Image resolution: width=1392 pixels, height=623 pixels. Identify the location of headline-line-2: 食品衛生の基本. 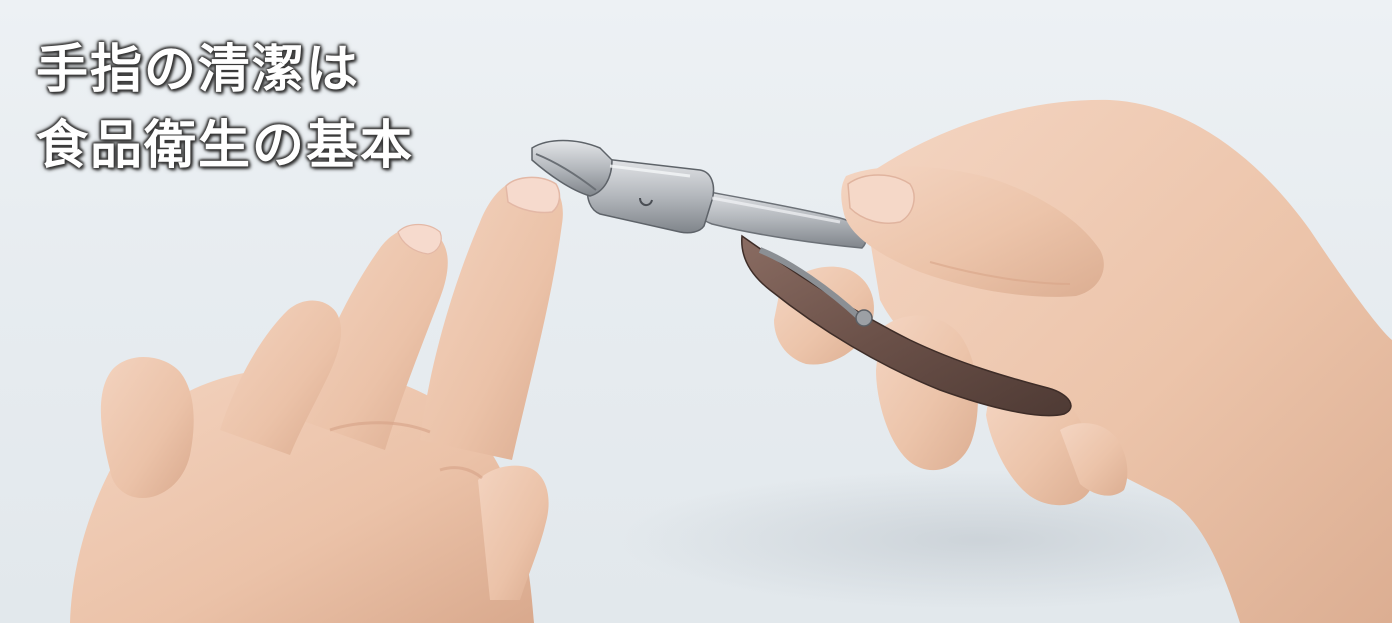
(225, 146).